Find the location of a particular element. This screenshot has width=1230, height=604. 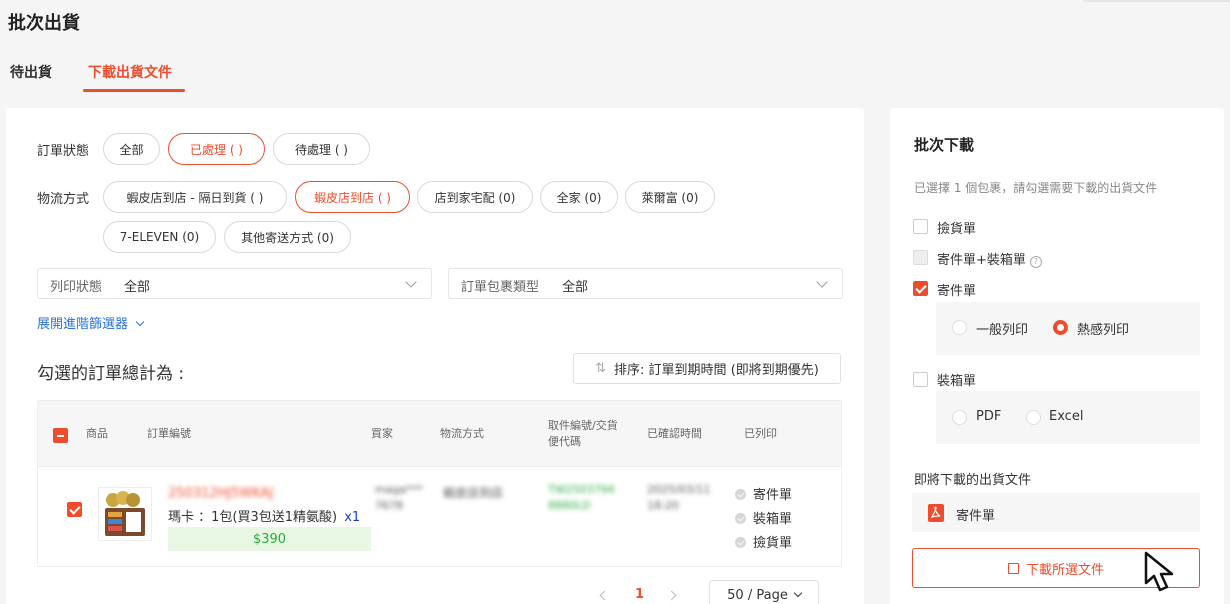

header-buyer: 買家 is located at coordinates (382, 433).